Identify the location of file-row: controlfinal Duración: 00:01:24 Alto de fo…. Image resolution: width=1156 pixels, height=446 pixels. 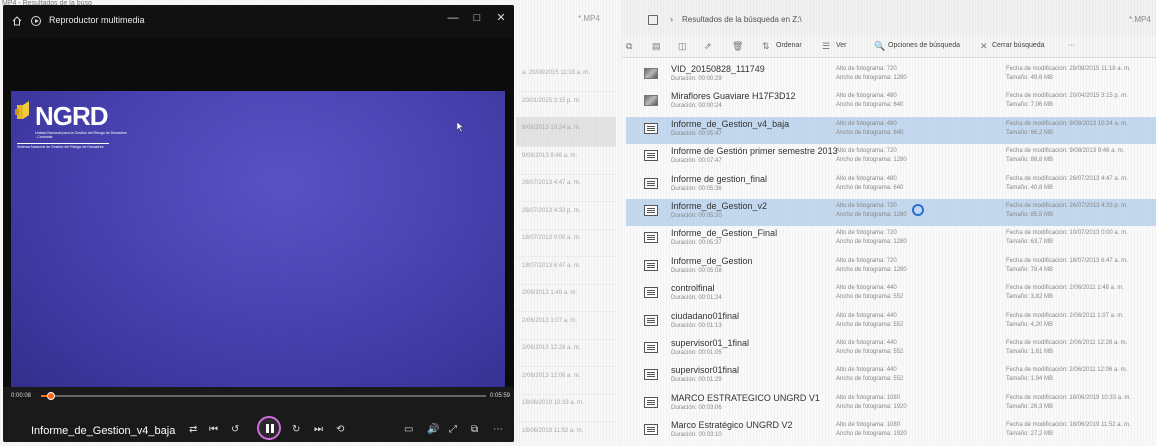
(891, 294).